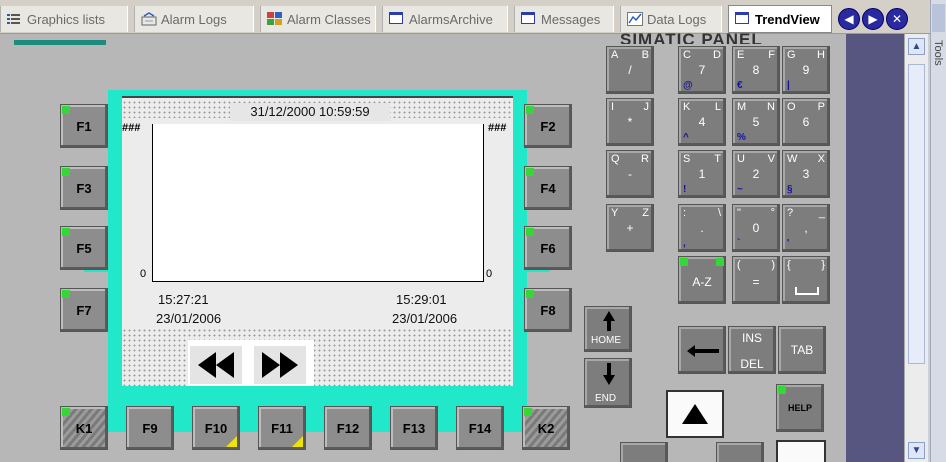 This screenshot has height=462, width=946. What do you see at coordinates (414, 428) in the screenshot?
I see `function-key-f13: F13` at bounding box center [414, 428].